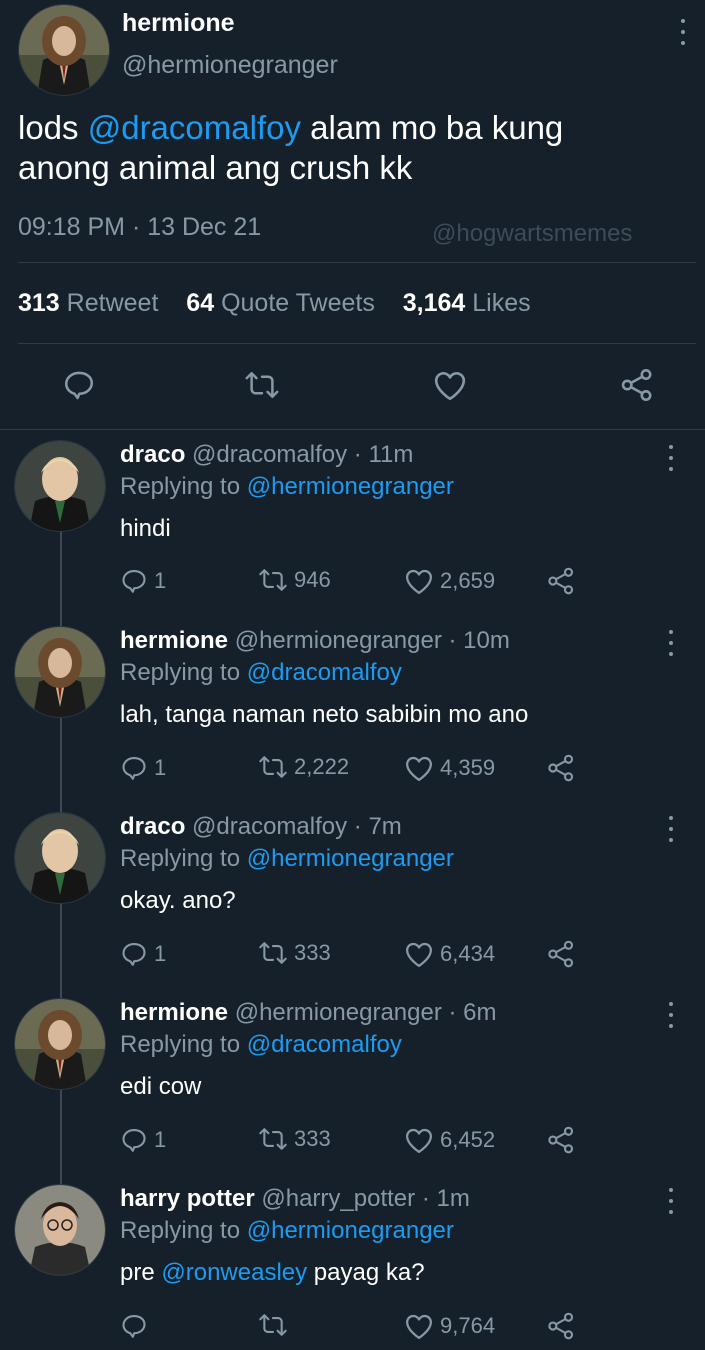 The width and height of the screenshot is (705, 1350). I want to click on reply-count: 1, so click(160, 1139).